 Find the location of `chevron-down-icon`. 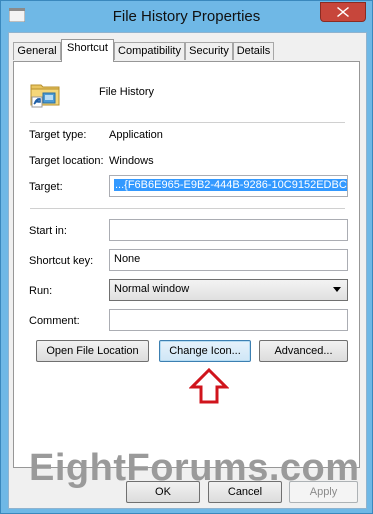

chevron-down-icon is located at coordinates (337, 289).